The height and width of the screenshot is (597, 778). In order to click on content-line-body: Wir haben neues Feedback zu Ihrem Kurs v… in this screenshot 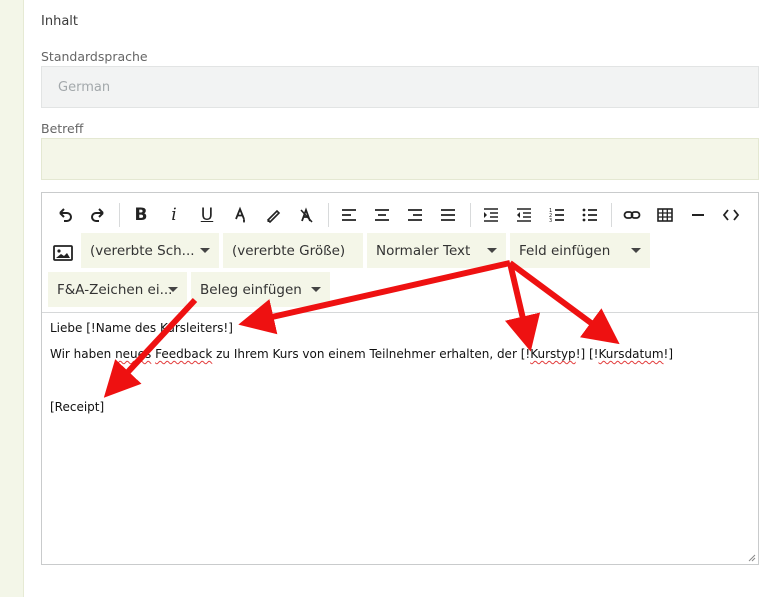, I will do `click(361, 354)`.